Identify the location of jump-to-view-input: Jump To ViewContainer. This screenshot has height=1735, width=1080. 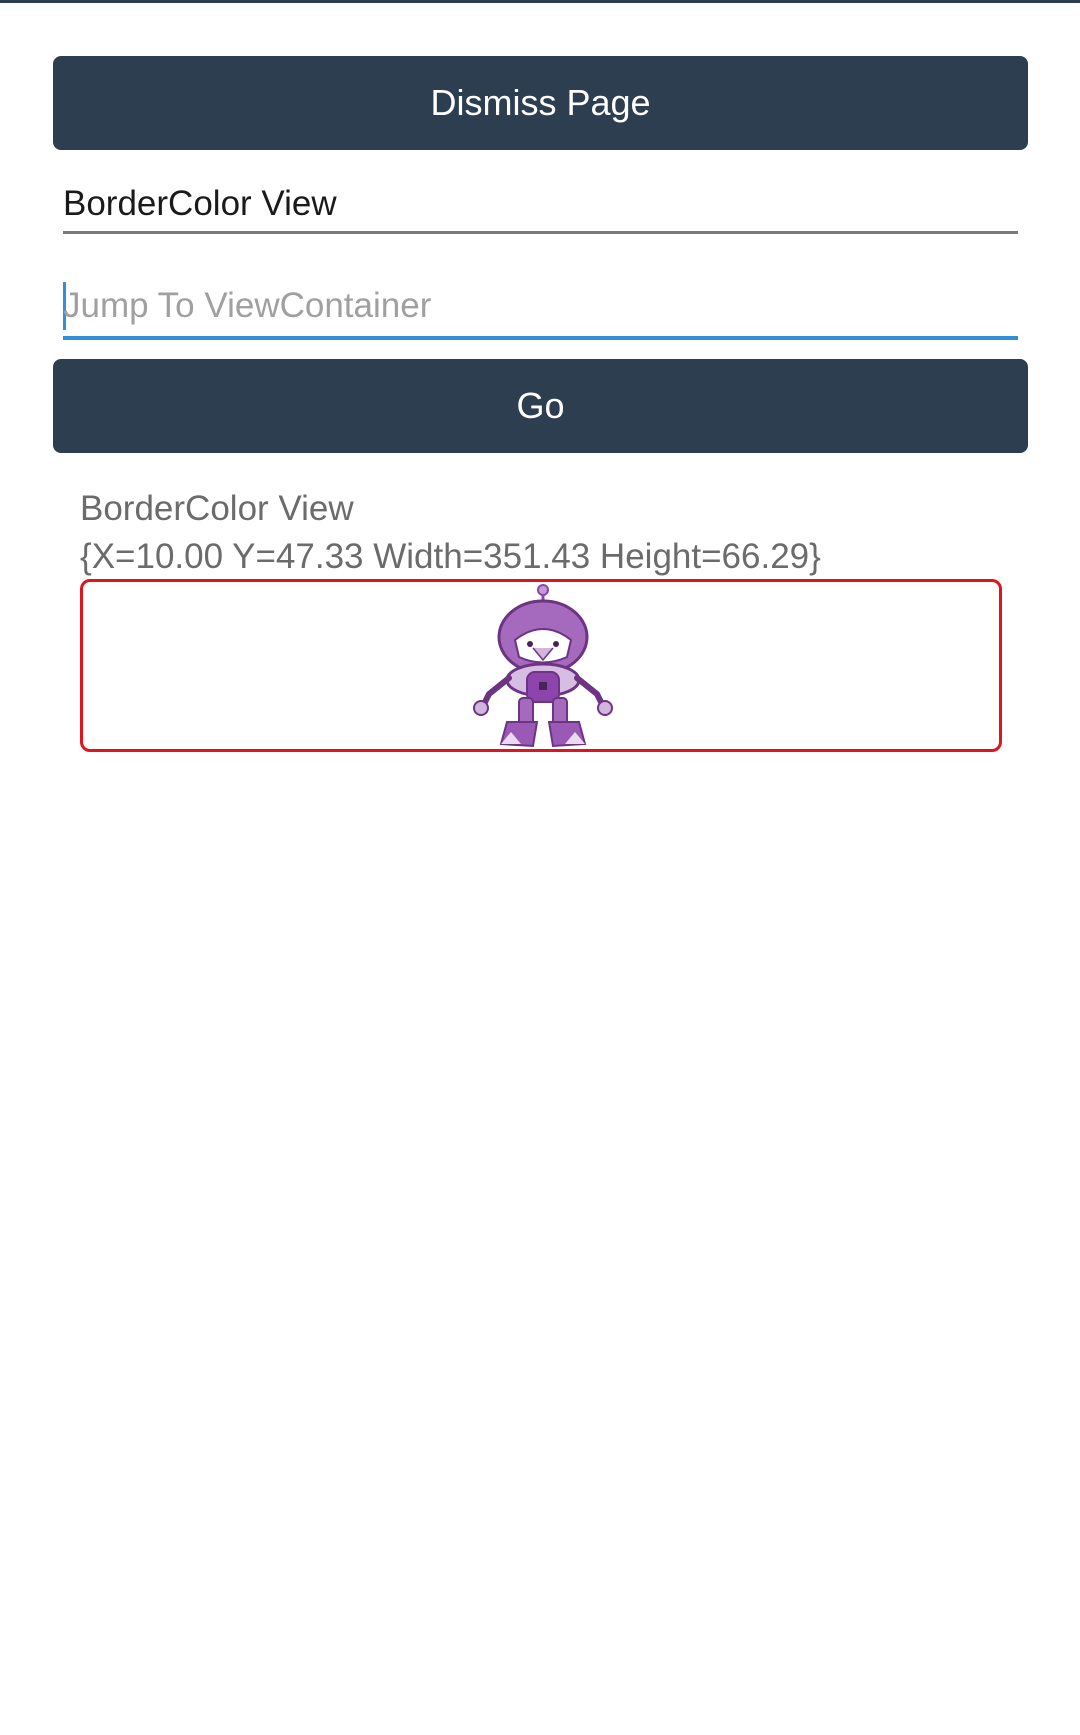
(540, 310).